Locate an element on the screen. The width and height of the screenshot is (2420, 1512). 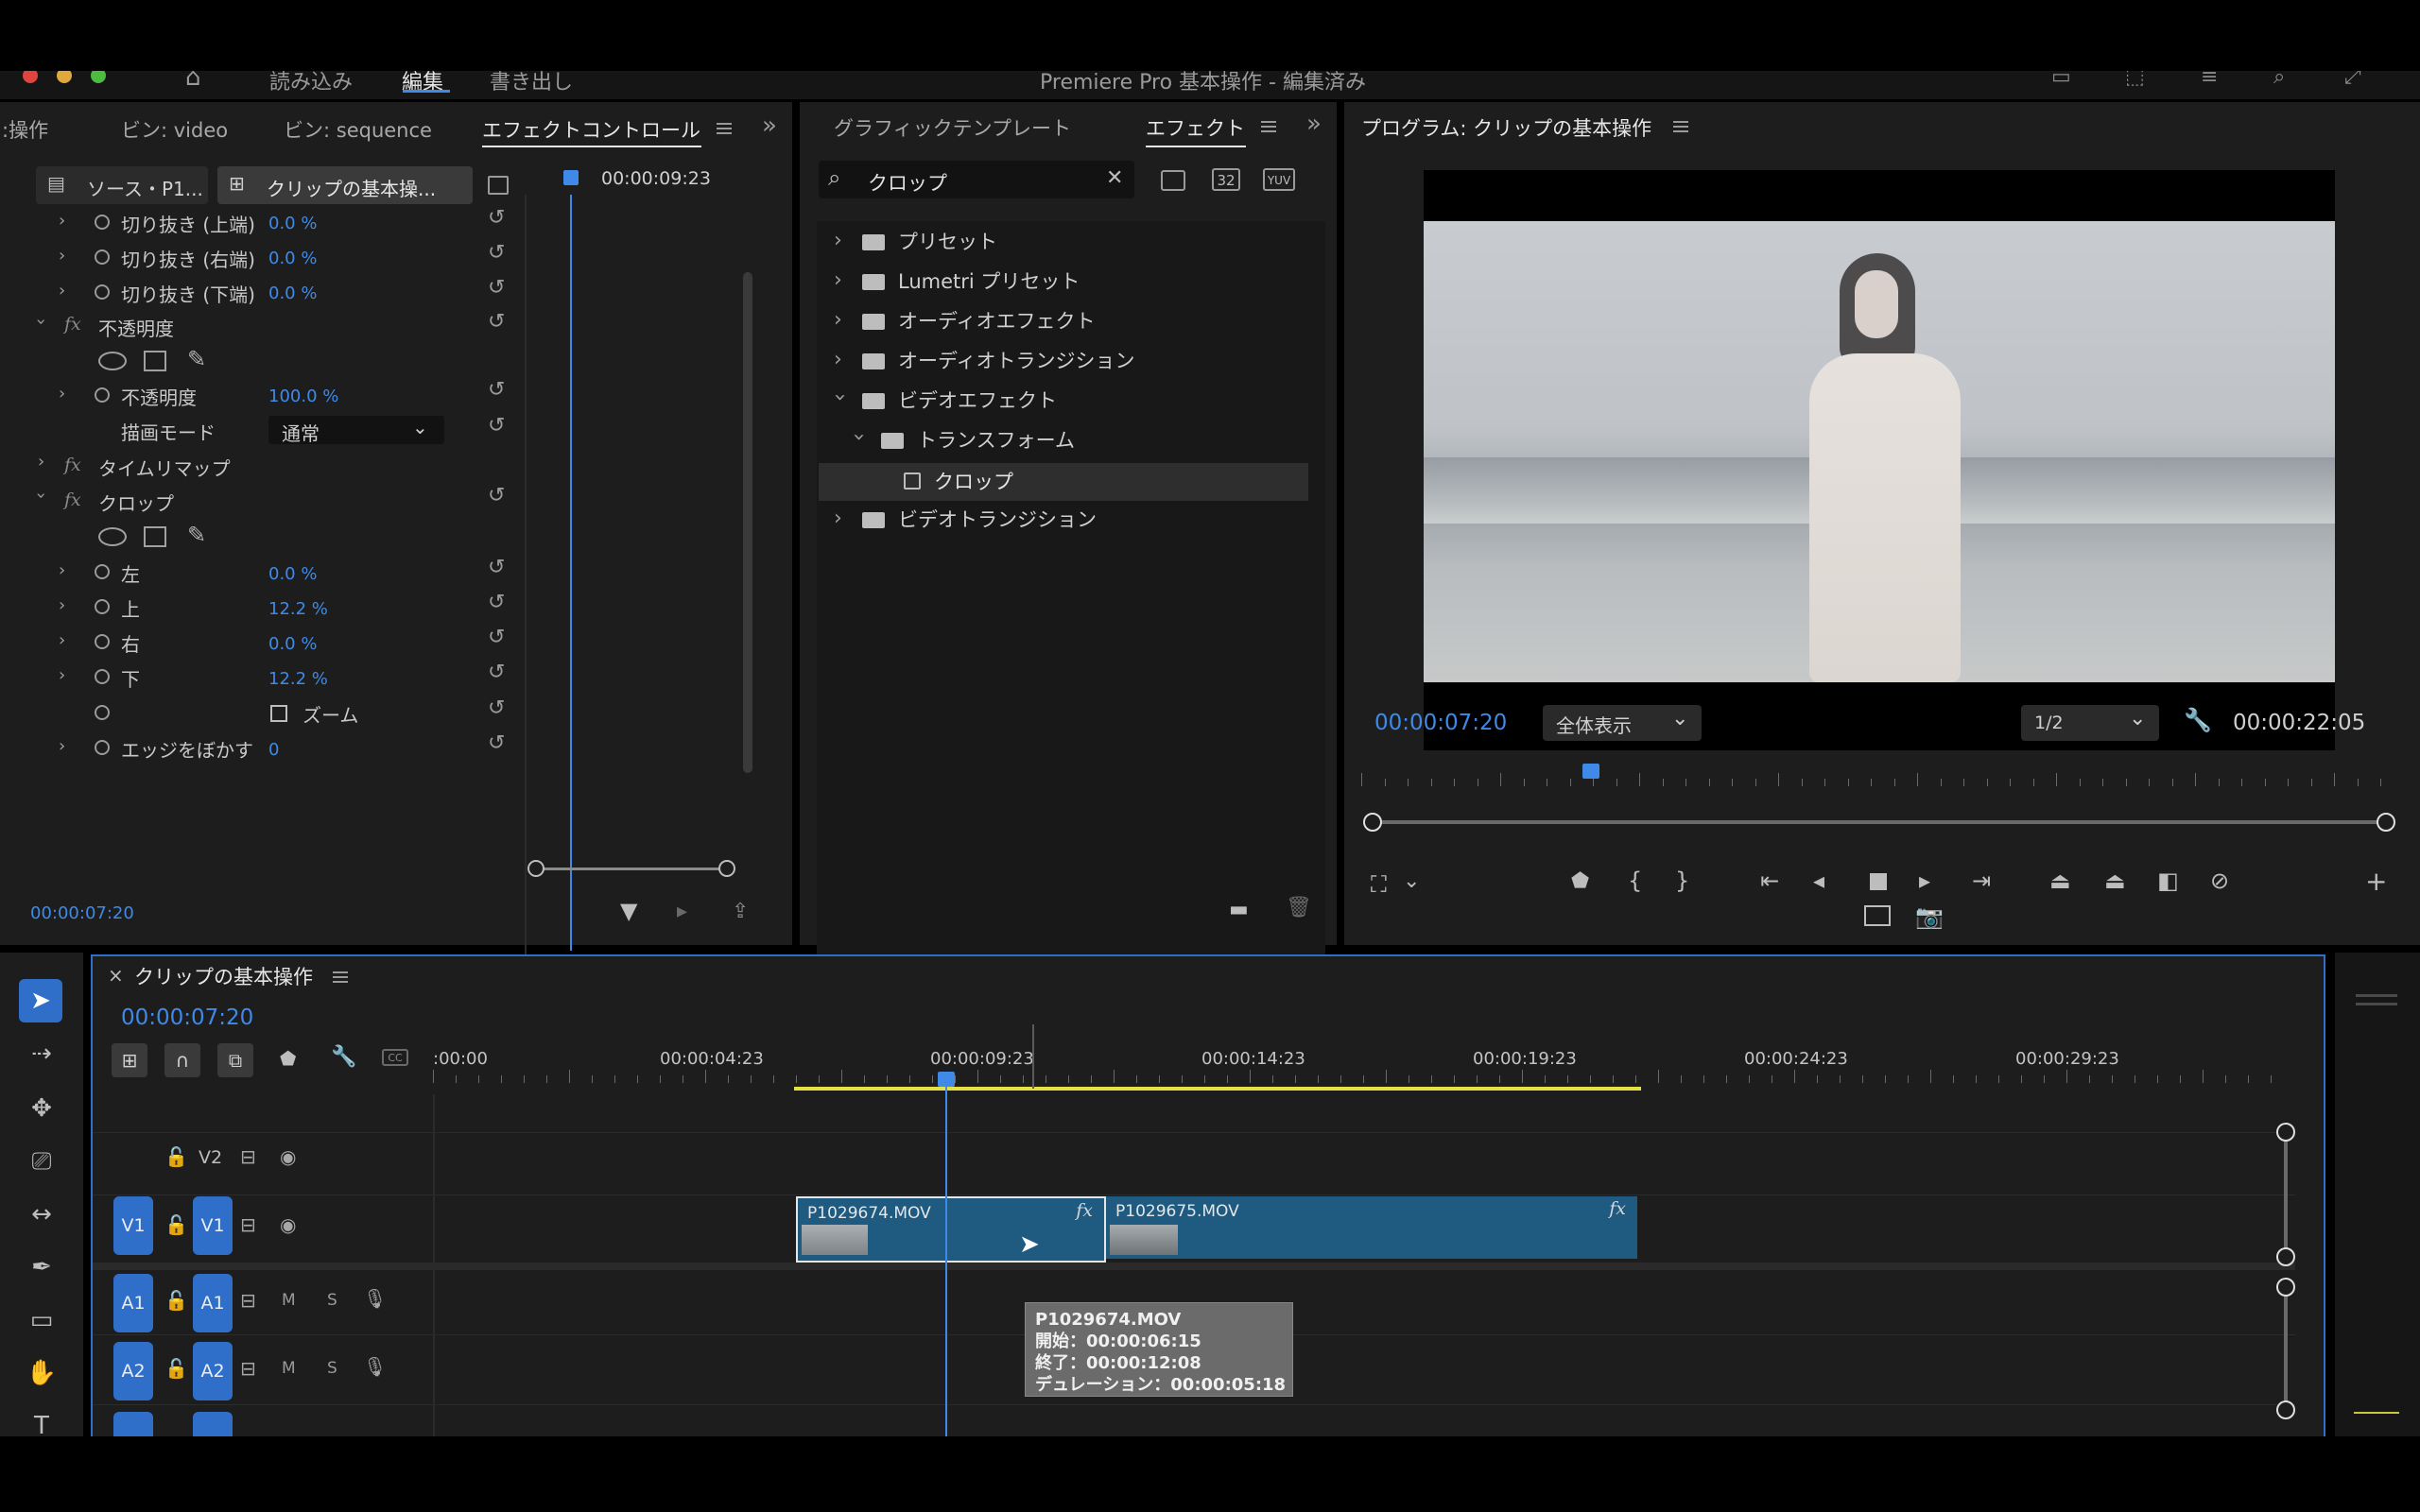
expand-video-transitions-icon: › is located at coordinates (838, 518).